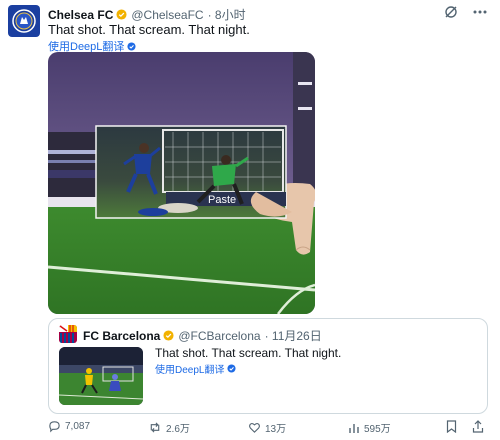 Image resolution: width=500 pixels, height=440 pixels. Describe the element at coordinates (121, 336) in the screenshot. I see `quote-author-name: FC Barcelona` at that location.